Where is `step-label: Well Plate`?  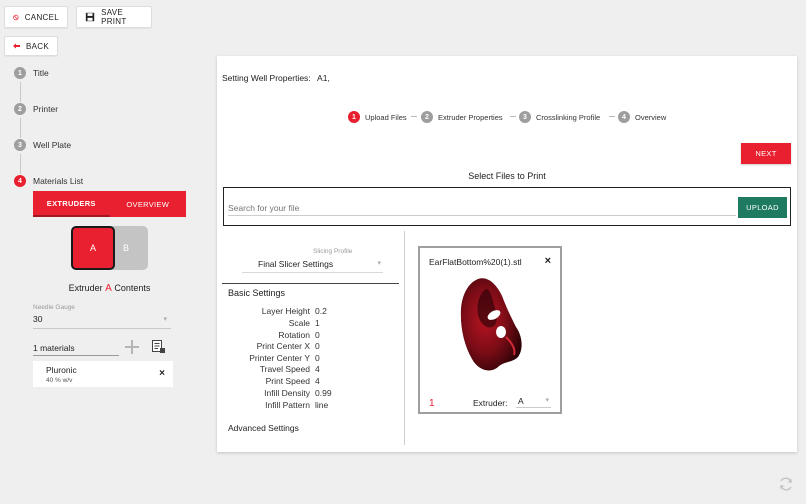 step-label: Well Plate is located at coordinates (52, 145).